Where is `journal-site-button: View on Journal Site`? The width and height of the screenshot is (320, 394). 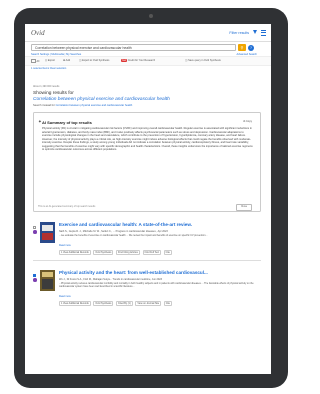
journal-site-button: View on Journal Site is located at coordinates (148, 303).